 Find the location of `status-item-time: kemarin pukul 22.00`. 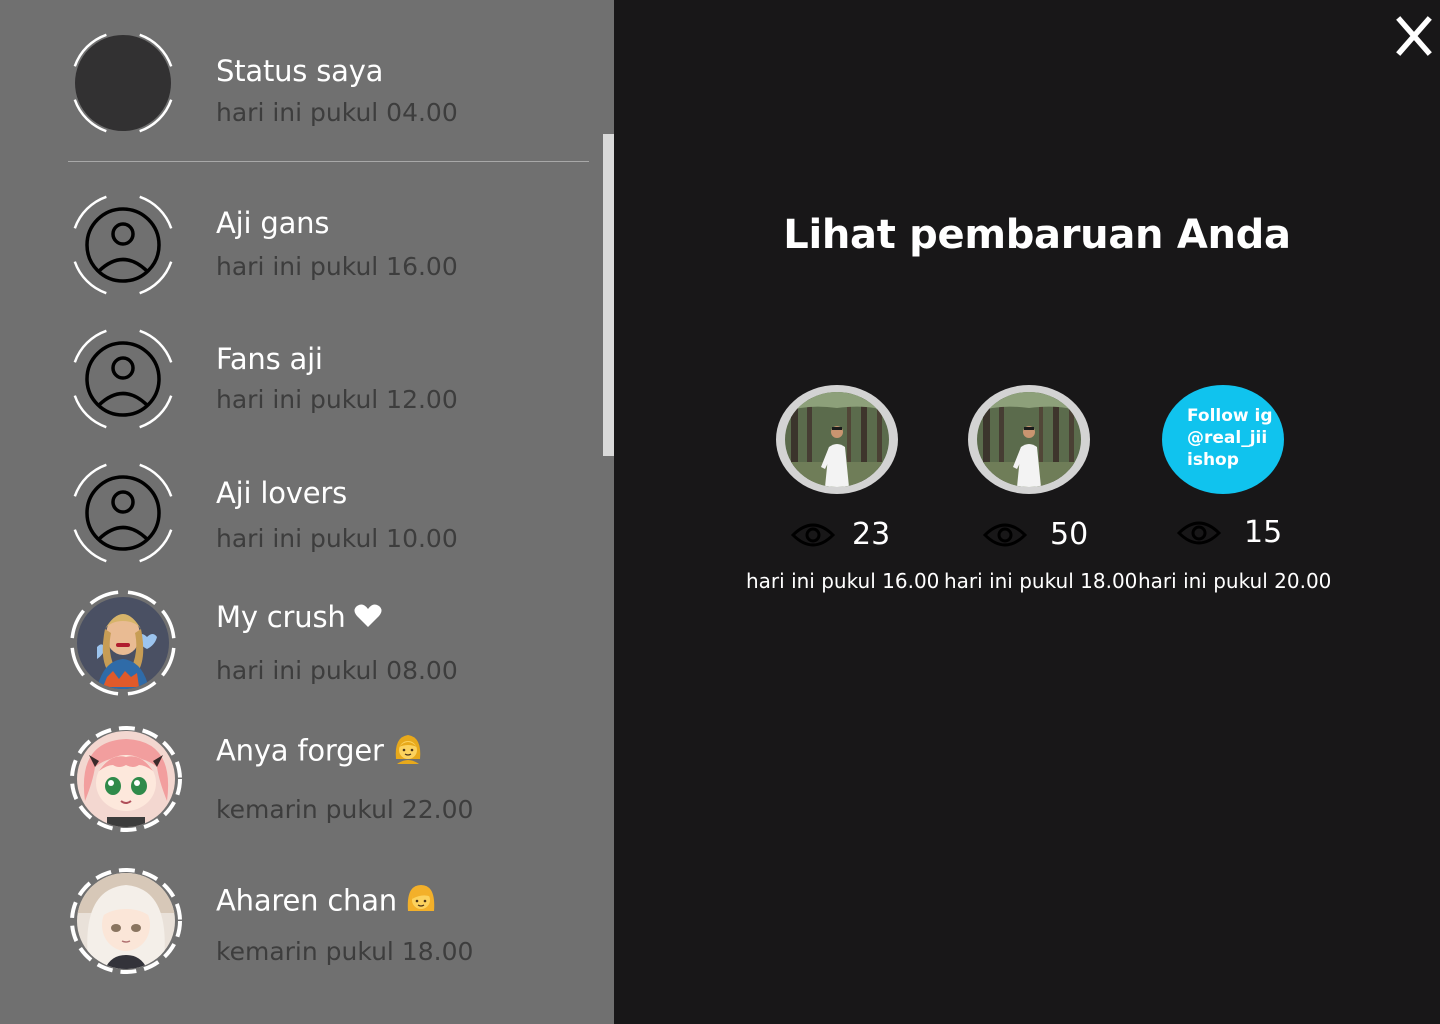

status-item-time: kemarin pukul 22.00 is located at coordinates (345, 809).